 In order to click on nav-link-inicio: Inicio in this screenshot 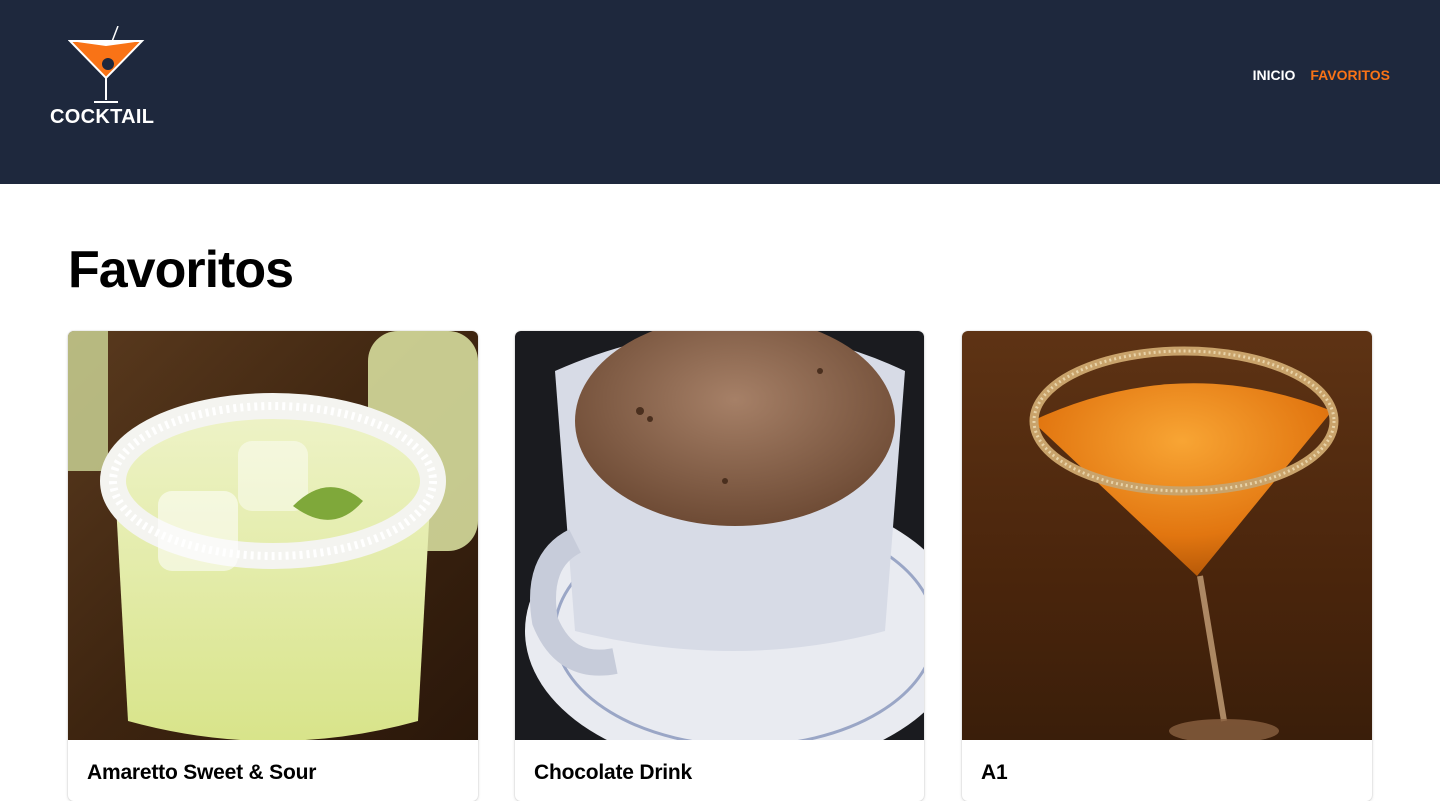, I will do `click(1274, 75)`.